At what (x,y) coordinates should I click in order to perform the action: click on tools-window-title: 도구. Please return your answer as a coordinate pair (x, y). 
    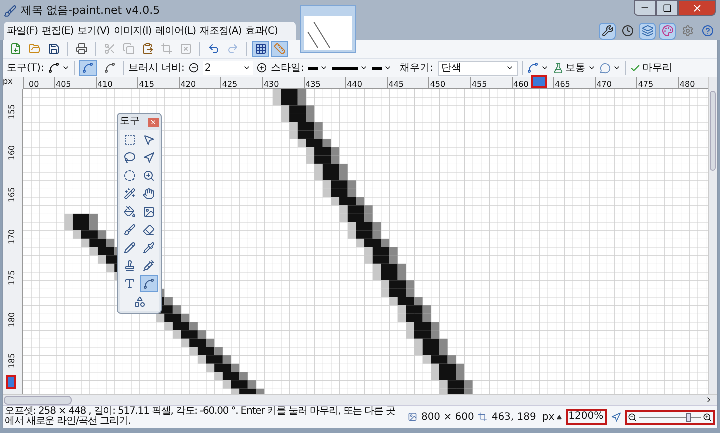
    Looking at the image, I should click on (130, 122).